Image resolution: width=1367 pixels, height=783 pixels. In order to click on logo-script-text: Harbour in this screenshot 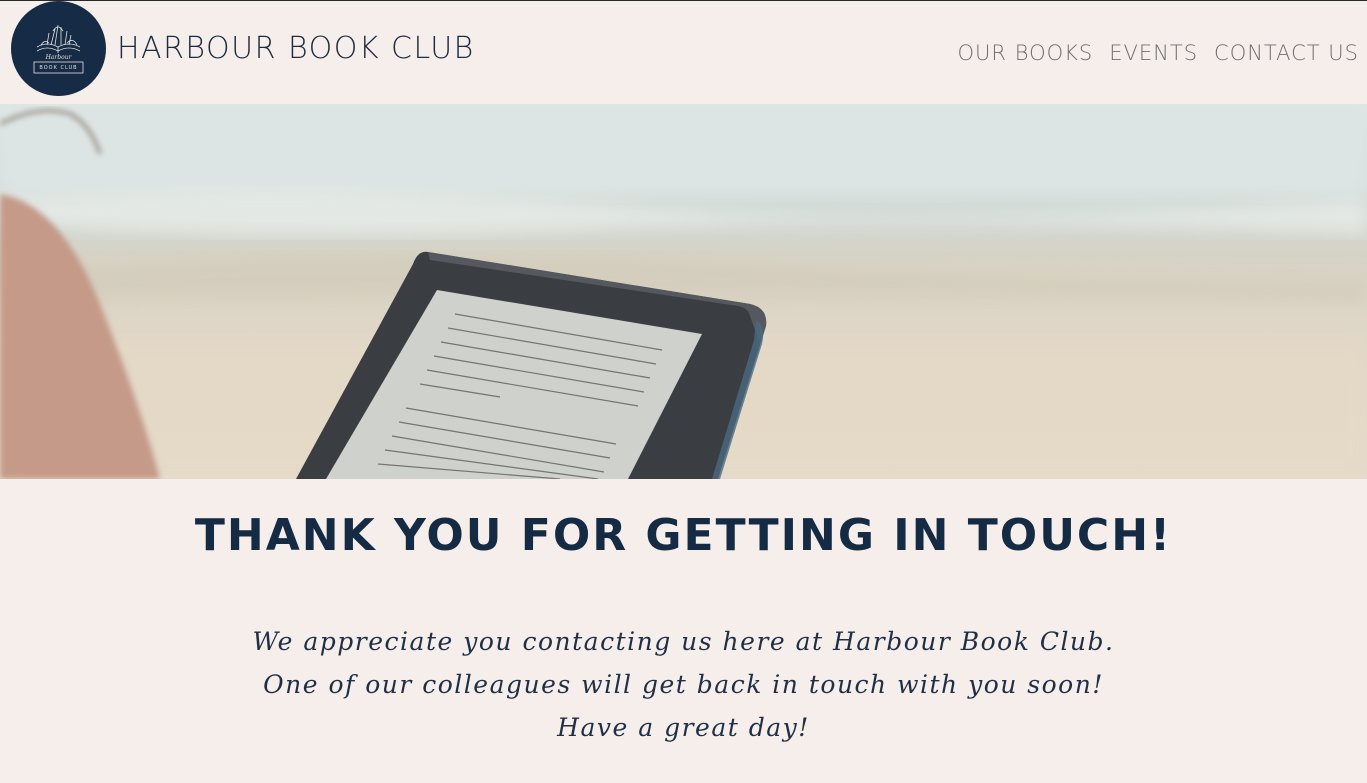, I will do `click(59, 57)`.